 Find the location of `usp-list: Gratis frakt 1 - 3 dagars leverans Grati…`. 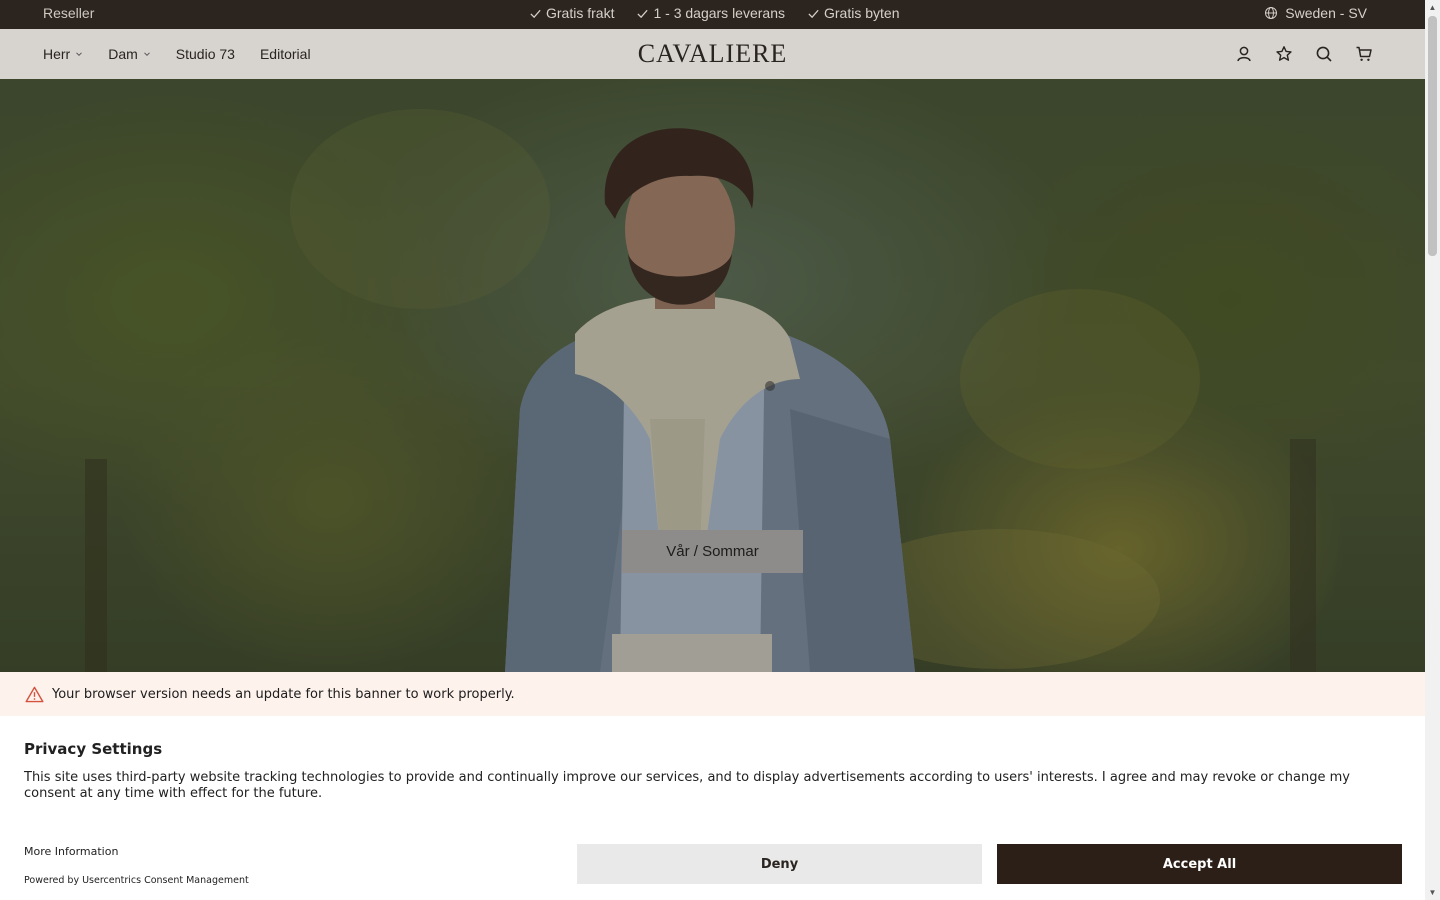

usp-list: Gratis frakt 1 - 3 dagars leverans Grati… is located at coordinates (714, 13).